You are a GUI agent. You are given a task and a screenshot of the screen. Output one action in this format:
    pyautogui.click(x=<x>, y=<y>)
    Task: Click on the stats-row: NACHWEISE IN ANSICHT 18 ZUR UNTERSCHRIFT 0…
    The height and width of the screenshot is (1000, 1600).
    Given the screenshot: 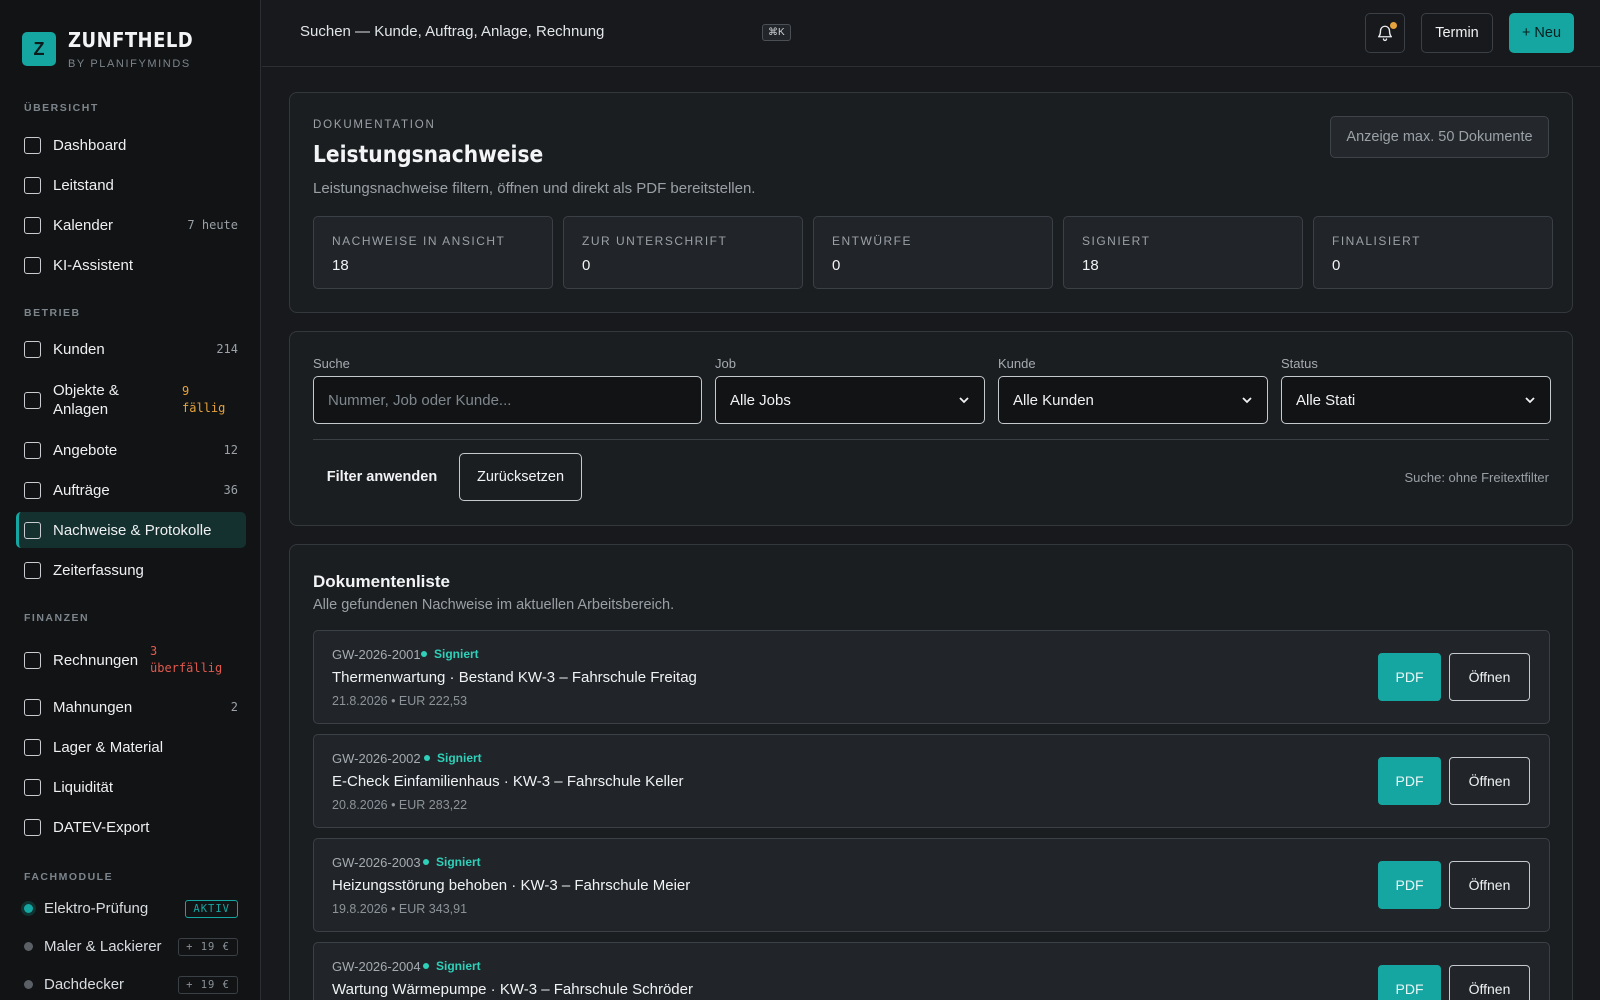 What is the action you would take?
    pyautogui.click(x=933, y=252)
    